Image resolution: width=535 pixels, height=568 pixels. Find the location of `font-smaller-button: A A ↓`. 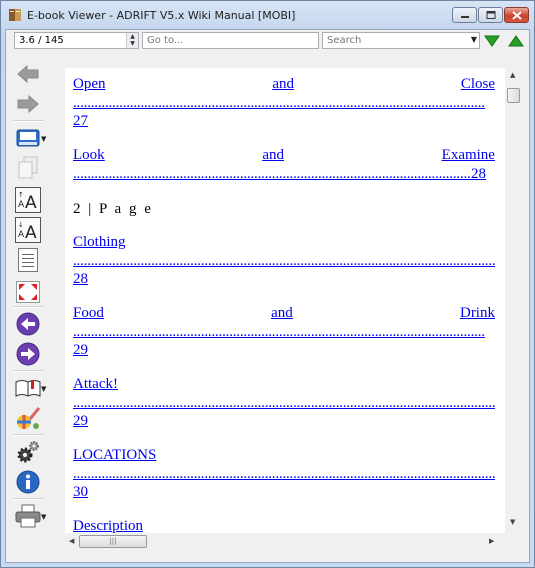

font-smaller-button: A A ↓ is located at coordinates (28, 230).